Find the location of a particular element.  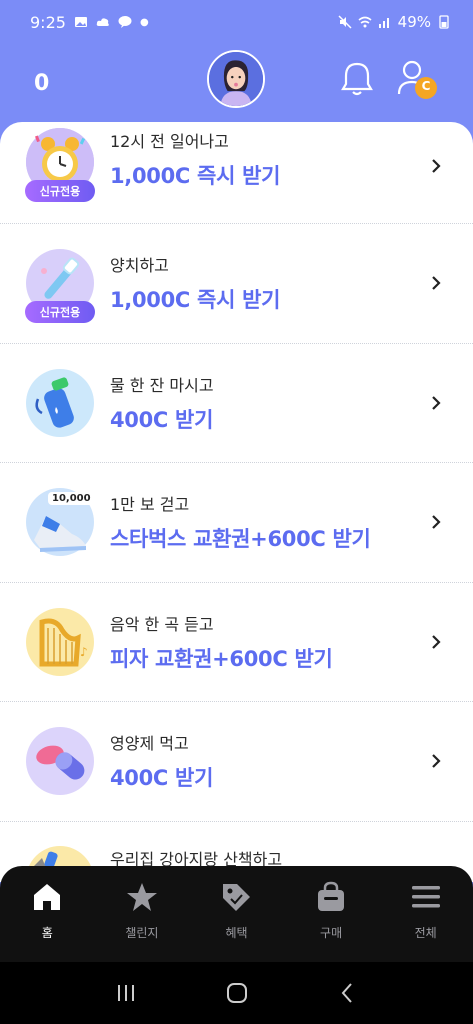

nav-home: 홈 is located at coordinates (47, 910).